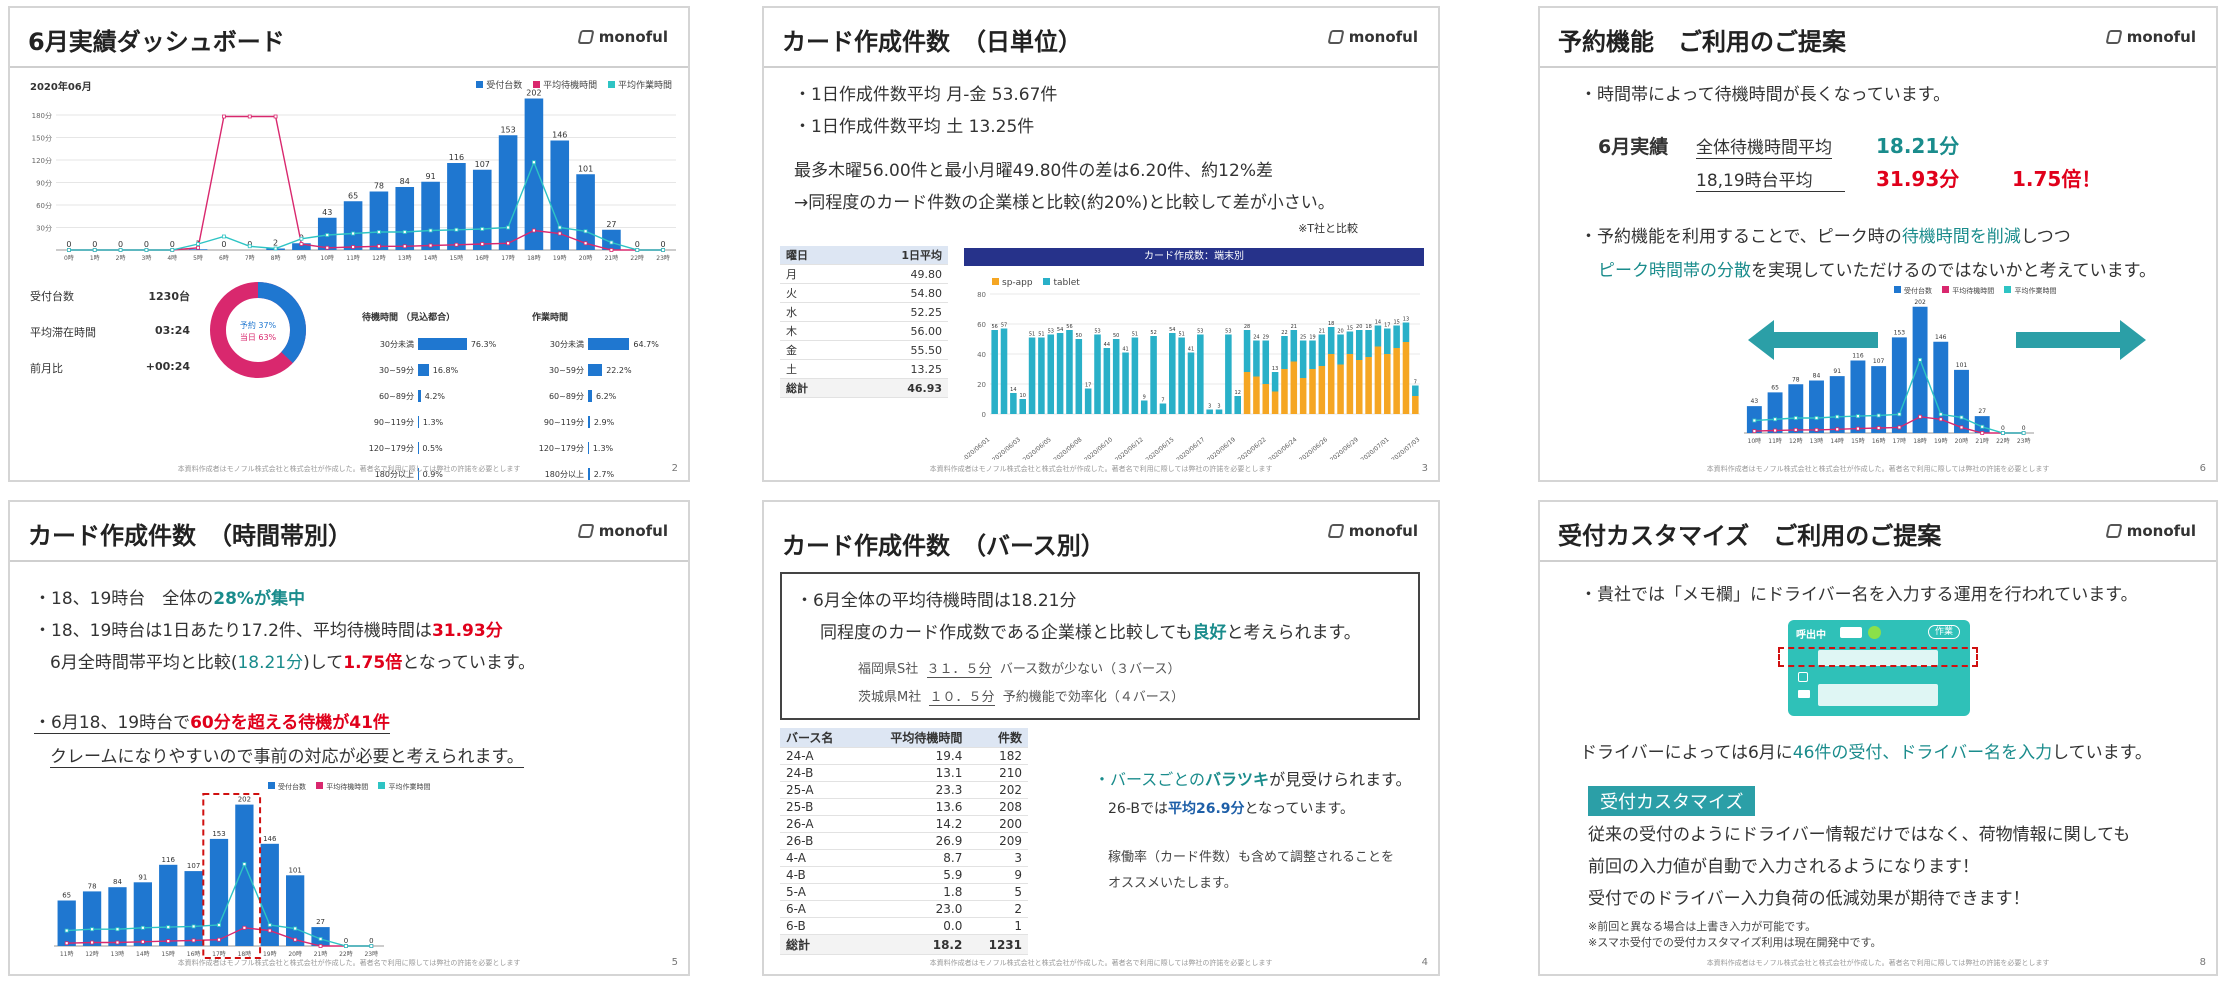 This screenshot has height=981, width=2227. I want to click on x-tick-label: 13時, so click(405, 258).